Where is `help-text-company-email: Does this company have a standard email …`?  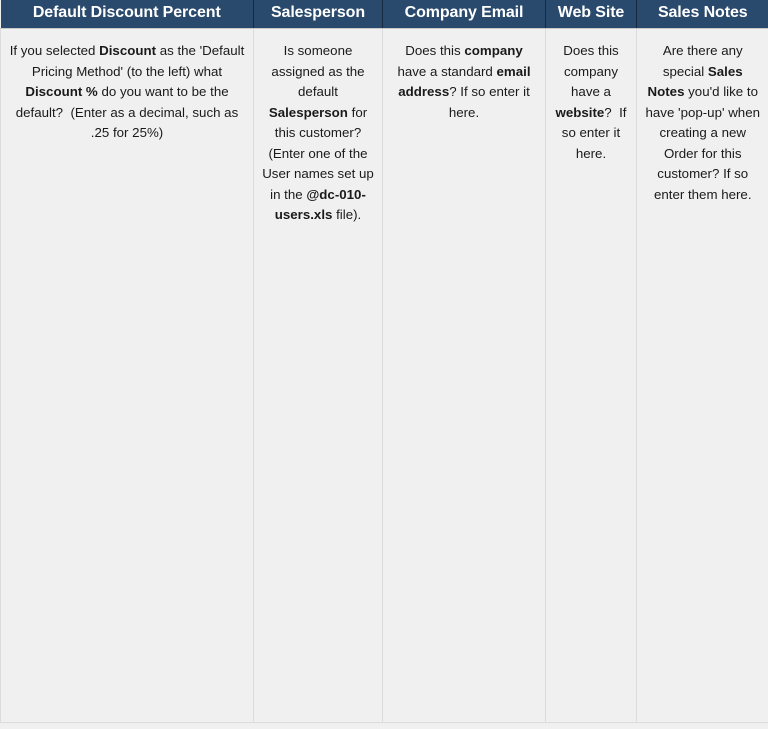 help-text-company-email: Does this company have a standard email … is located at coordinates (464, 81).